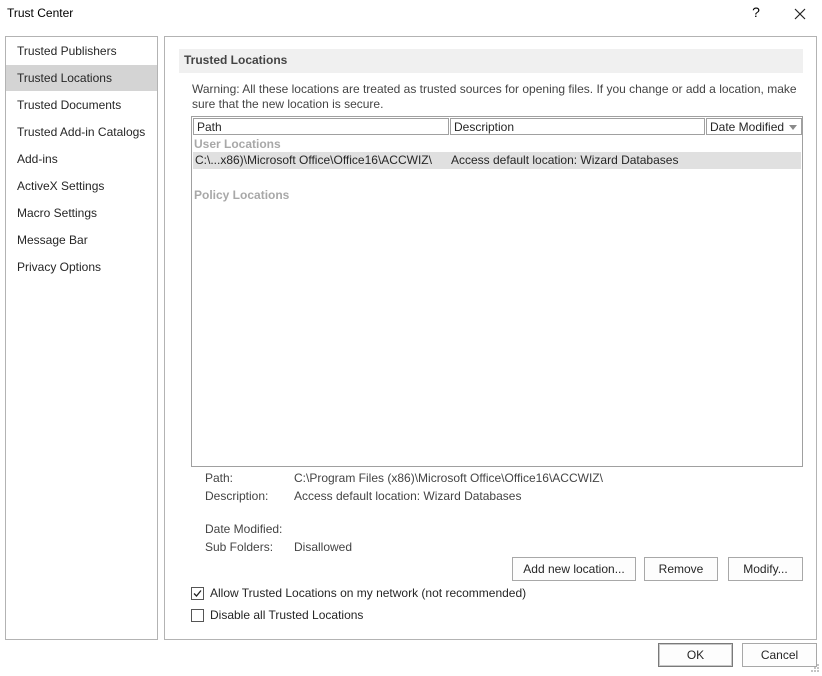 The width and height of the screenshot is (822, 676). I want to click on detail-path-label: Path:, so click(219, 478).